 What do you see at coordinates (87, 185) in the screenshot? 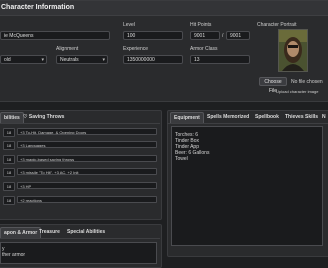
I see `ability-modifier: +3 HP` at bounding box center [87, 185].